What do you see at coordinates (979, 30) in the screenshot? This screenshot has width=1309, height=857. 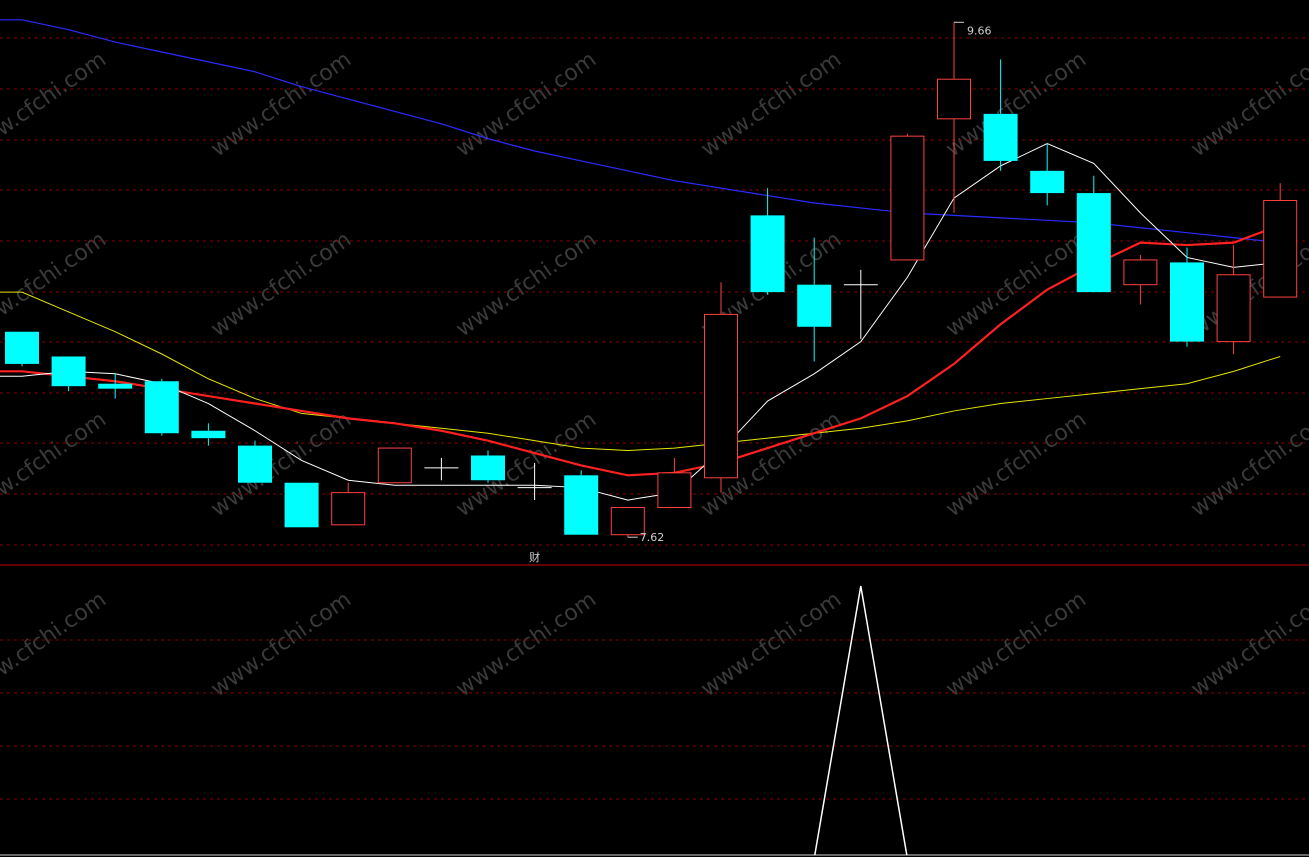 I see `high-price-label: 9.66` at bounding box center [979, 30].